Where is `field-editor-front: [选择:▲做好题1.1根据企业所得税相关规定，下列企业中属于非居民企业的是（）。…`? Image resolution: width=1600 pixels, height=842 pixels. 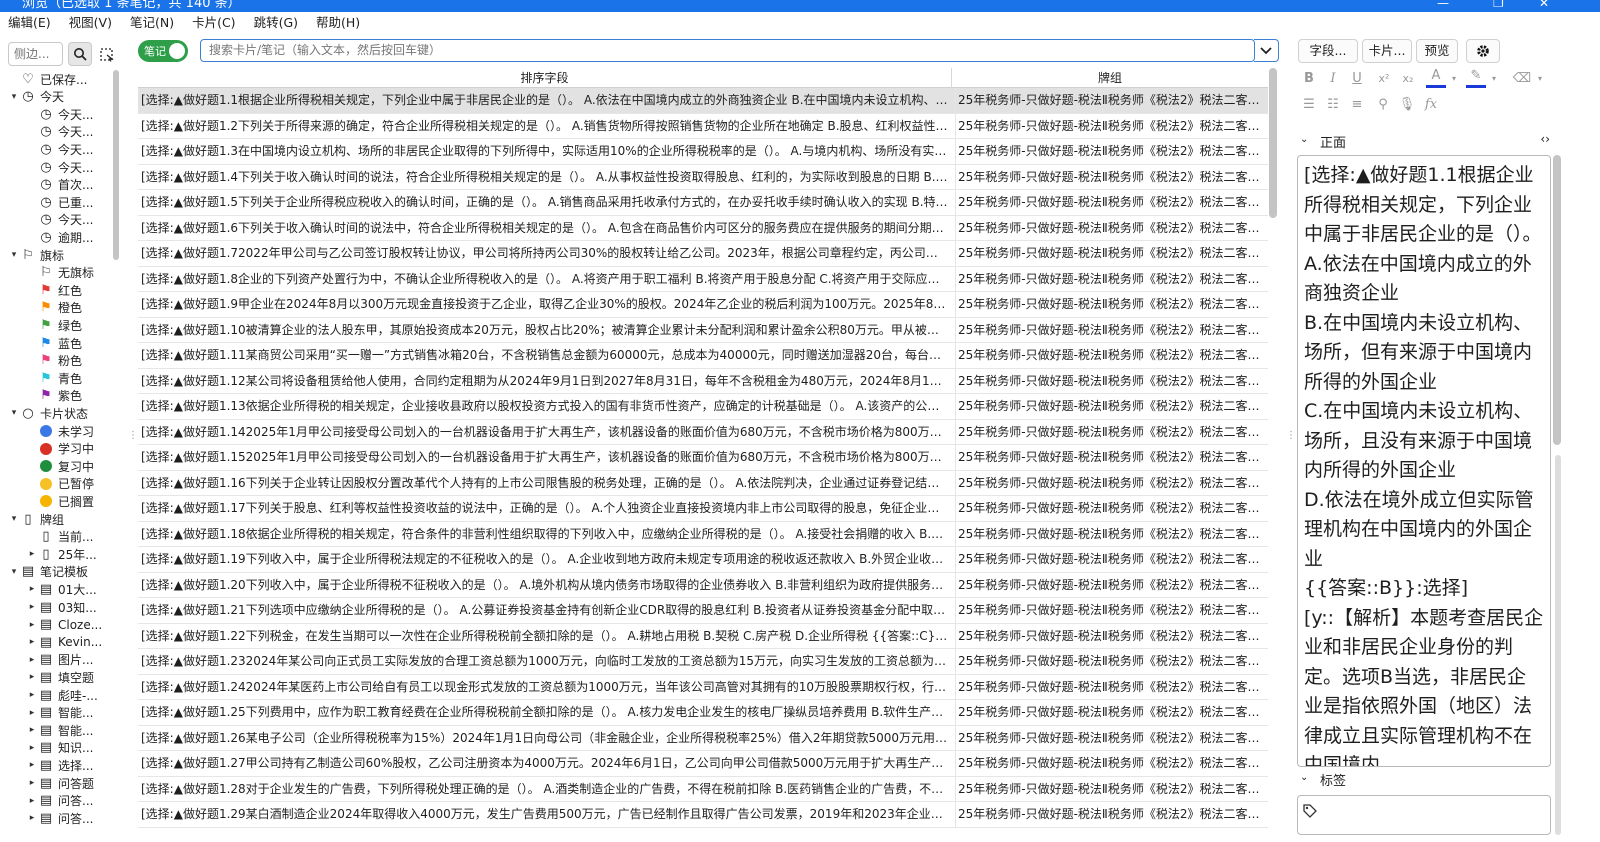 field-editor-front: [选择:▲做好题1.1根据企业所得税相关规定，下列企业中属于非居民企业的是（）。… is located at coordinates (1424, 461).